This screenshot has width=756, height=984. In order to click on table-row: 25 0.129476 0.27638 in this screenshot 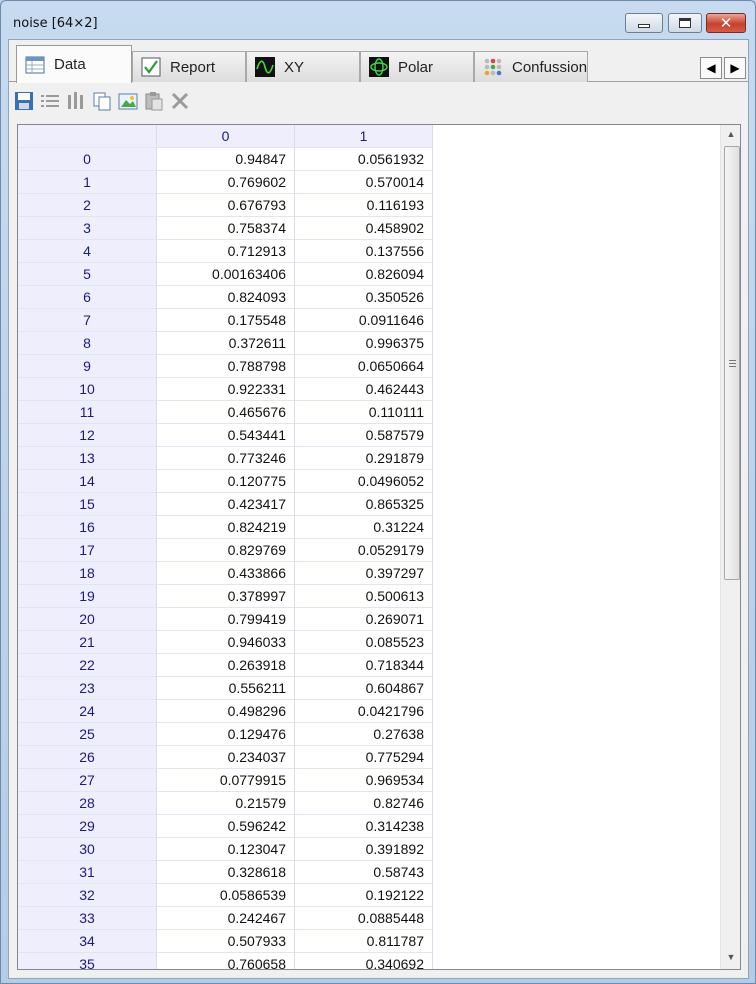, I will do `click(225, 734)`.